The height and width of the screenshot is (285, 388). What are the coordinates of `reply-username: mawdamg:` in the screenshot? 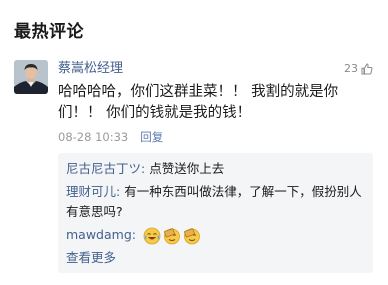 It's located at (101, 234).